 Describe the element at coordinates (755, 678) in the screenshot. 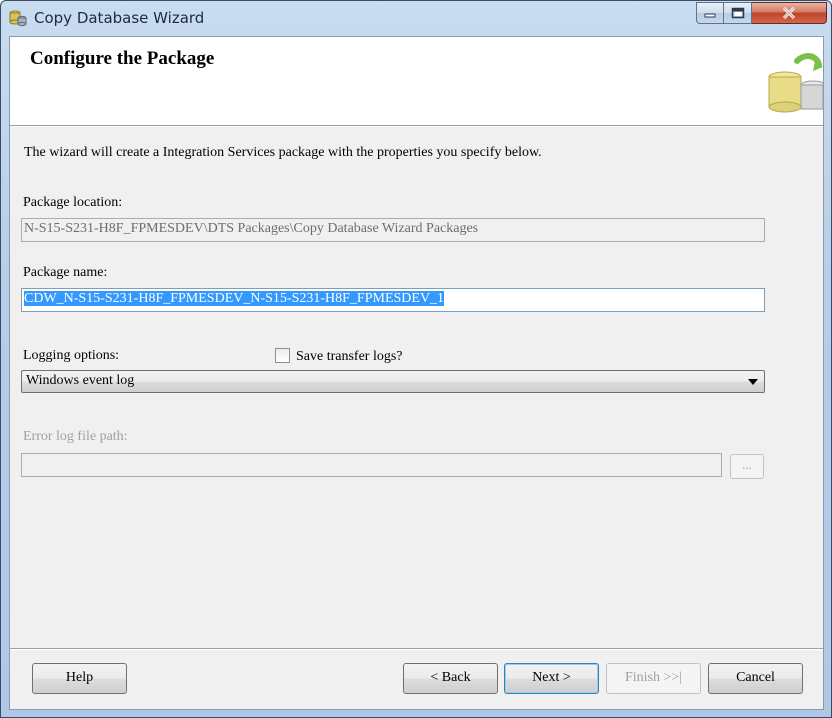

I see `cancel-button: Cancel` at that location.